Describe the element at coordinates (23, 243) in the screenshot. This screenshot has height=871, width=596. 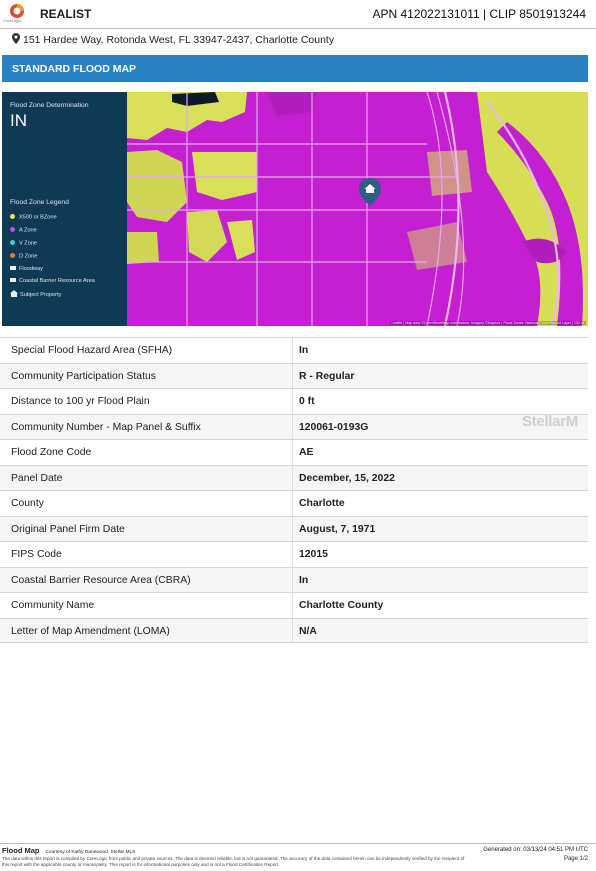
I see `legend-item-v-zone: V Zone` at that location.